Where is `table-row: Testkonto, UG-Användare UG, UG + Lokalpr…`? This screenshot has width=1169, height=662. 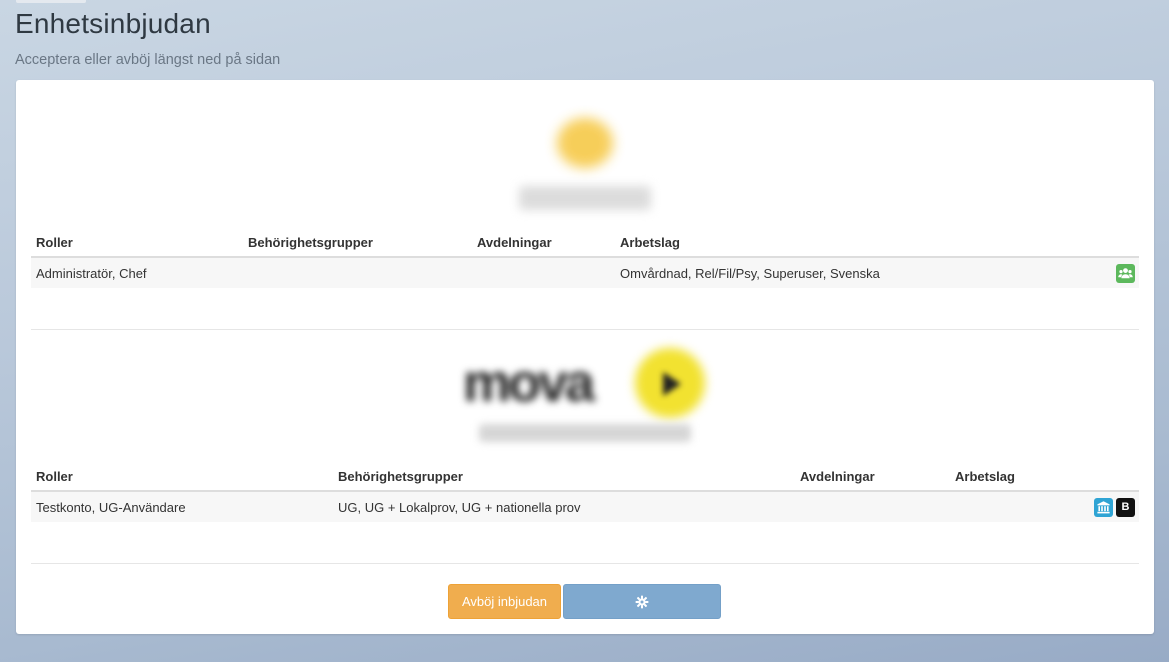 table-row: Testkonto, UG-Användare UG, UG + Lokalpr… is located at coordinates (585, 506).